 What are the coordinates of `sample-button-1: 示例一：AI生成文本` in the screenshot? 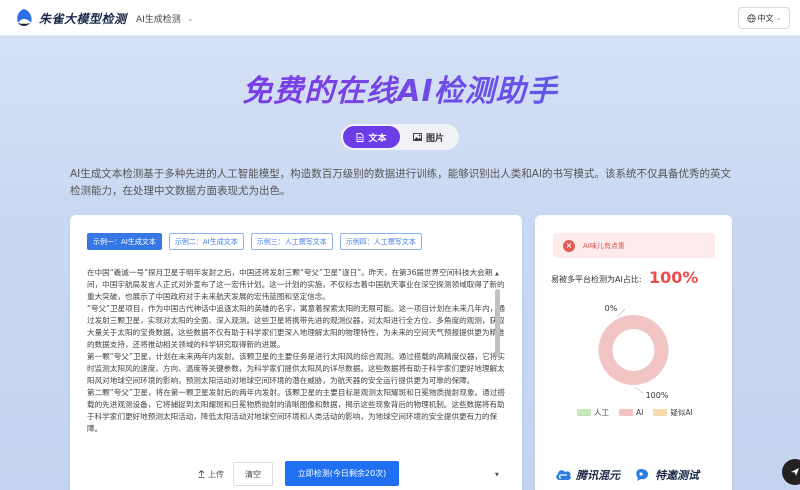 It's located at (124, 241).